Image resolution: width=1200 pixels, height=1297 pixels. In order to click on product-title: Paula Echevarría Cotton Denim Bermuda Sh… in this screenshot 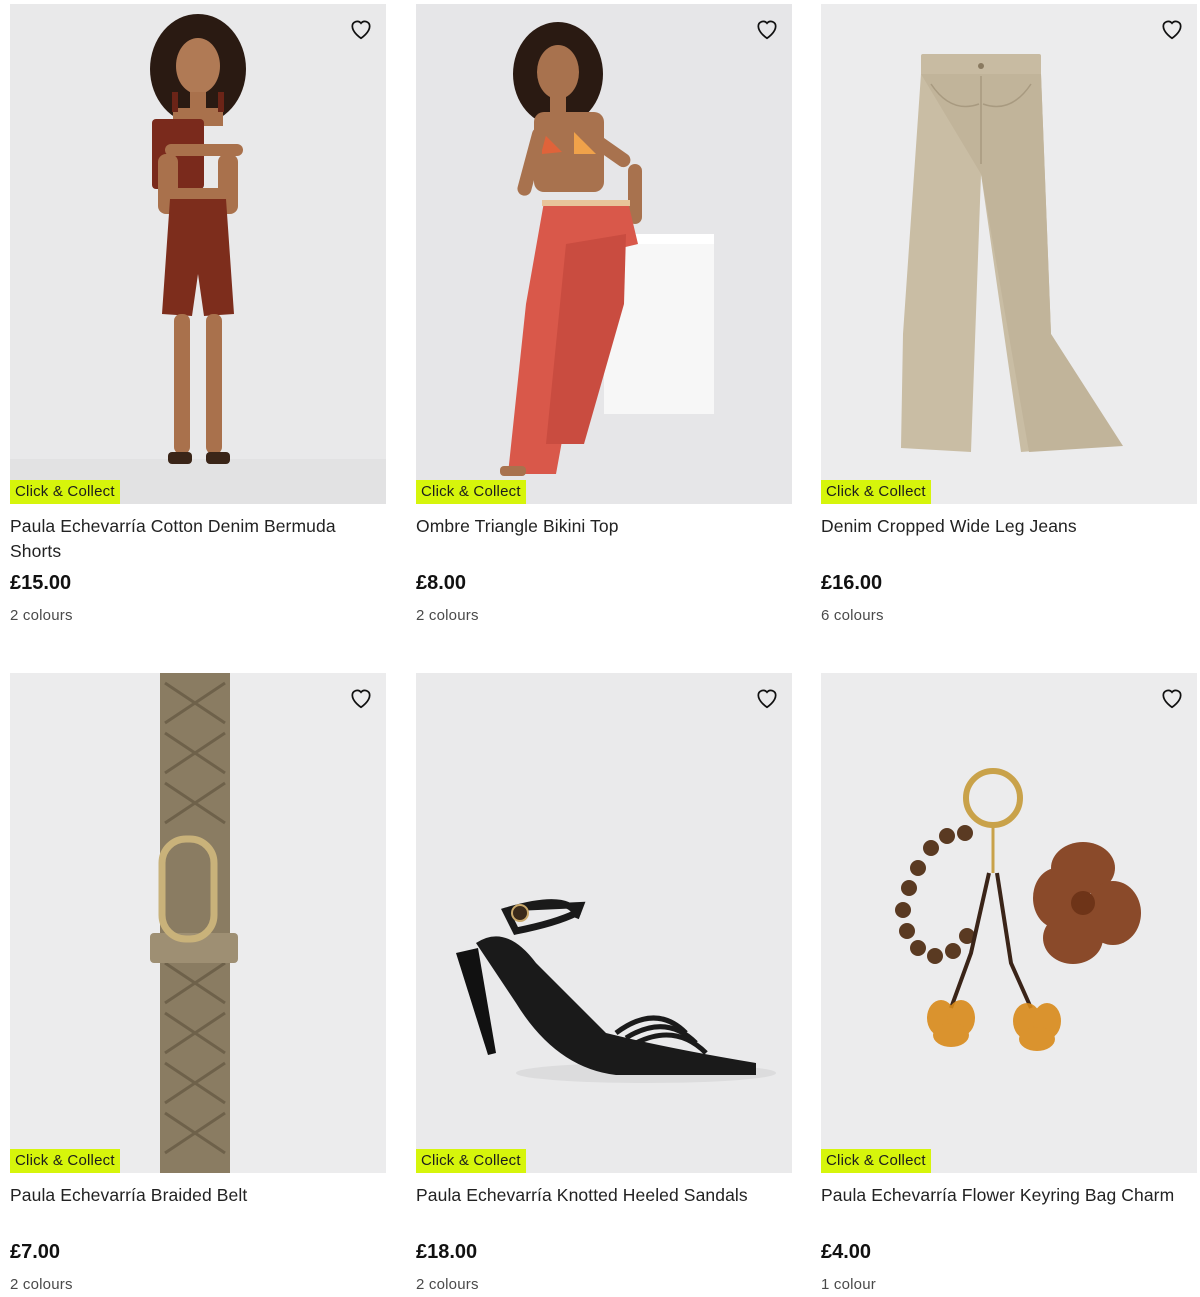, I will do `click(198, 540)`.